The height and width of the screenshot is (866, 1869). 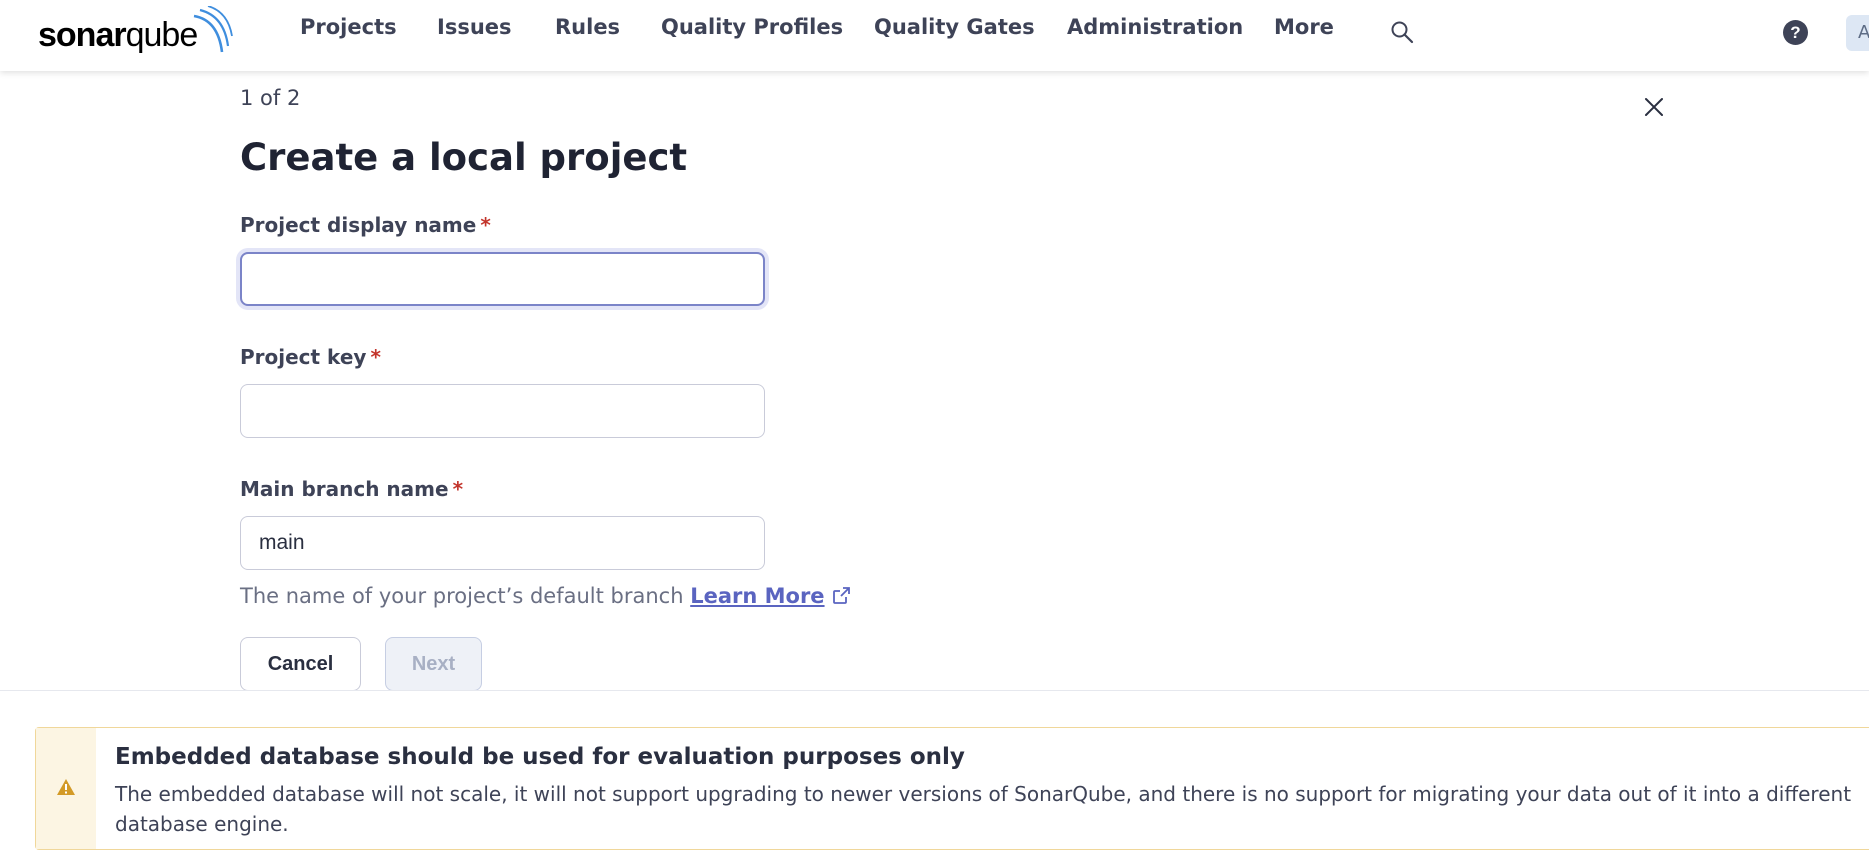 I want to click on project-display-name-input, so click(x=502, y=279).